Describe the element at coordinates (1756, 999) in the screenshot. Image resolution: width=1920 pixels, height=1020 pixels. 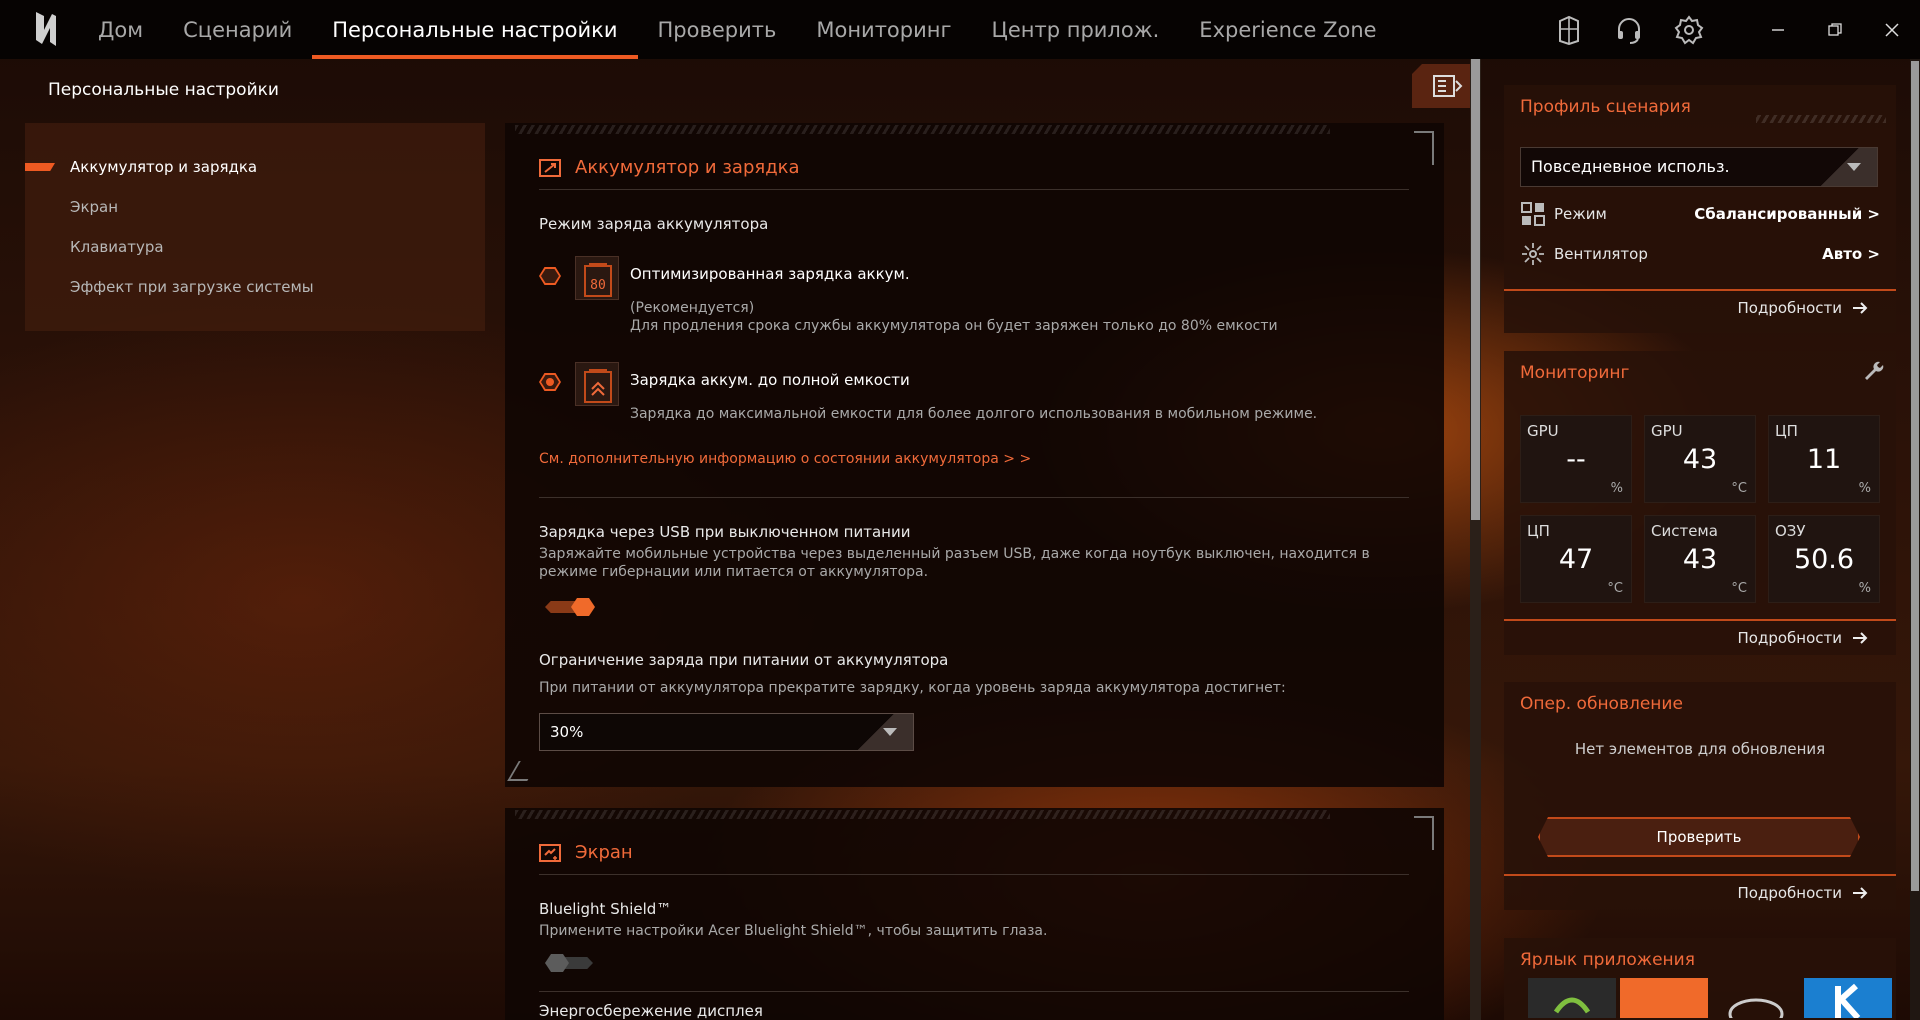
I see `ring-app-icon` at that location.